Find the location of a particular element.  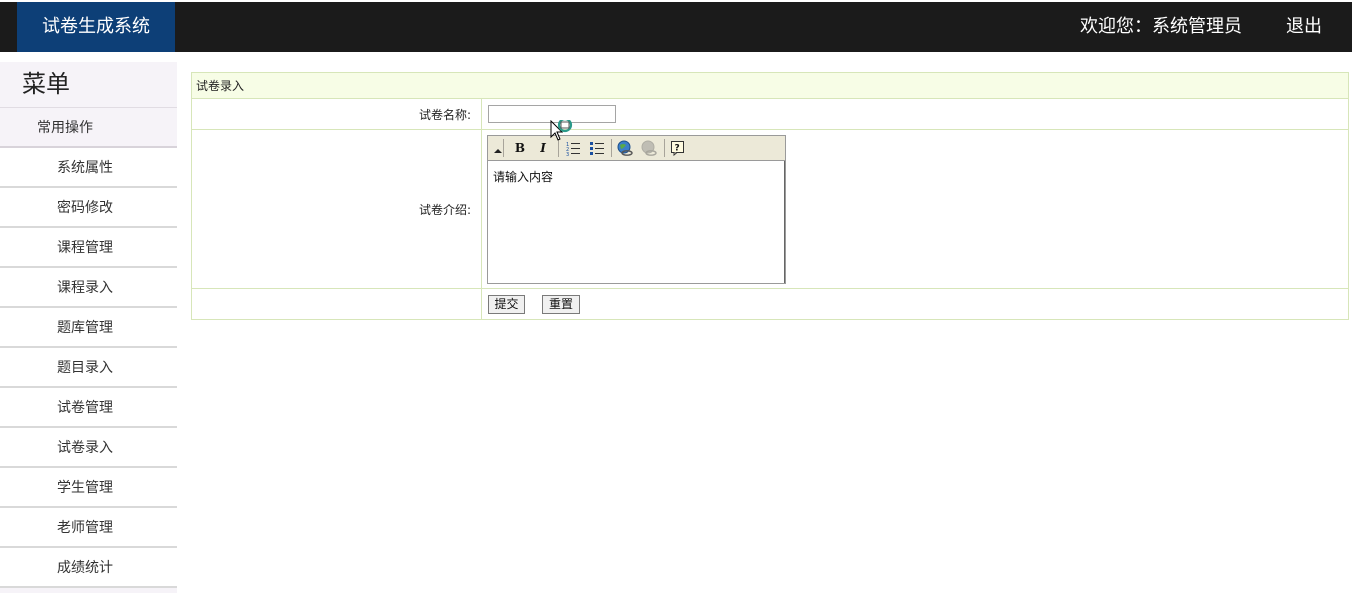

svg-text: 3 is located at coordinates (567, 154).